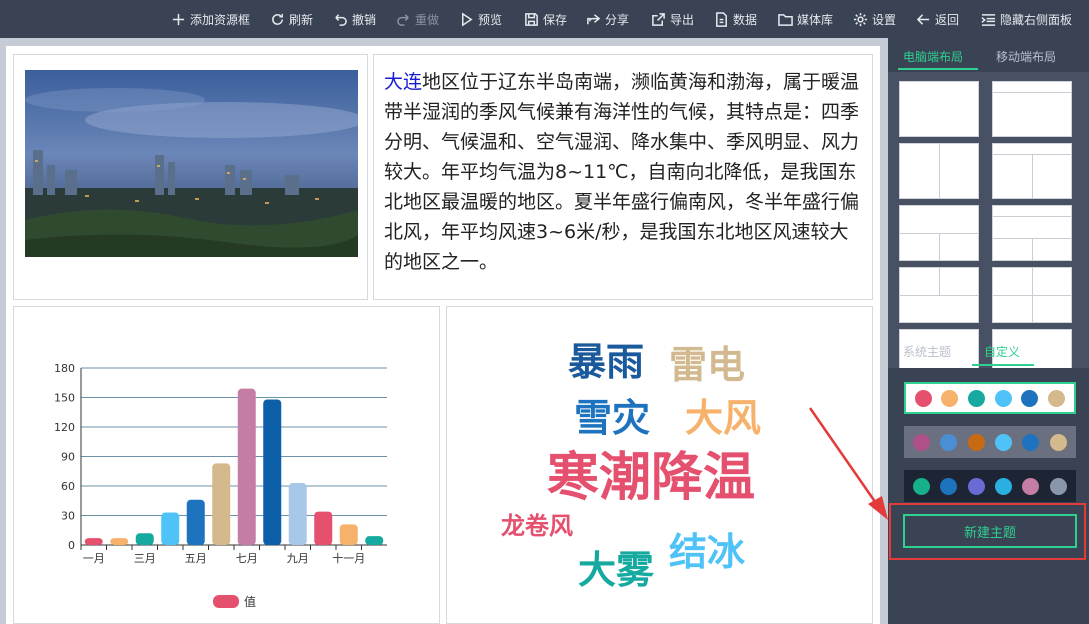 The image size is (1089, 624). Describe the element at coordinates (64, 368) in the screenshot. I see `y-tick-label: 180` at that location.